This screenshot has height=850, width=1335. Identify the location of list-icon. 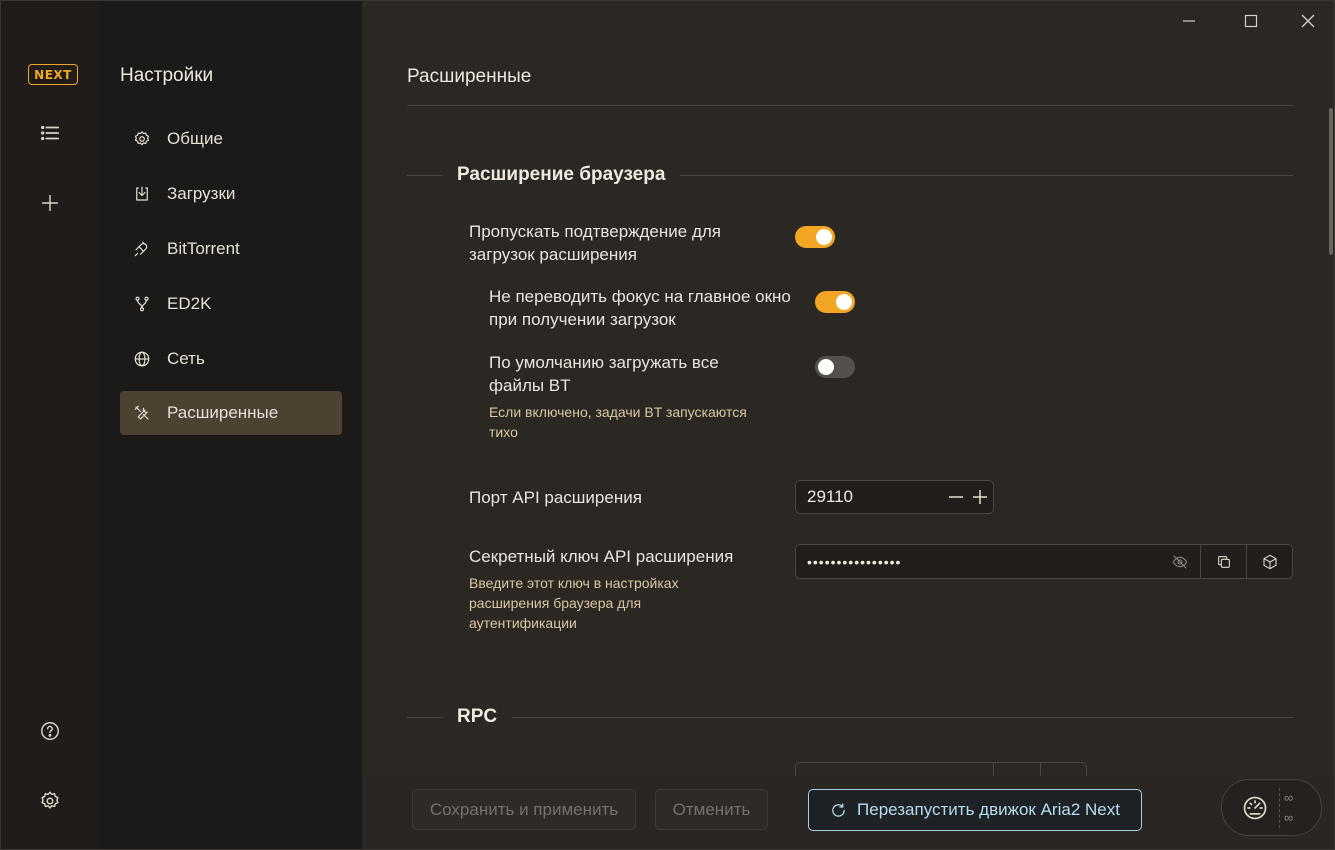
(50, 133).